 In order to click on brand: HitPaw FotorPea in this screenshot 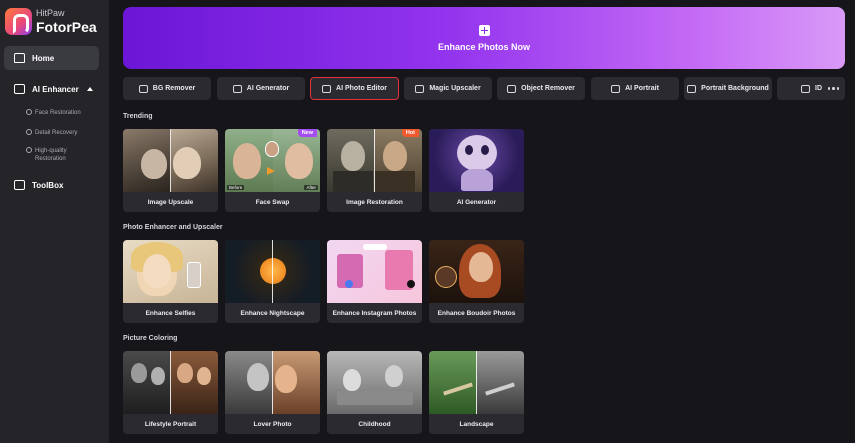, I will do `click(51, 21)`.